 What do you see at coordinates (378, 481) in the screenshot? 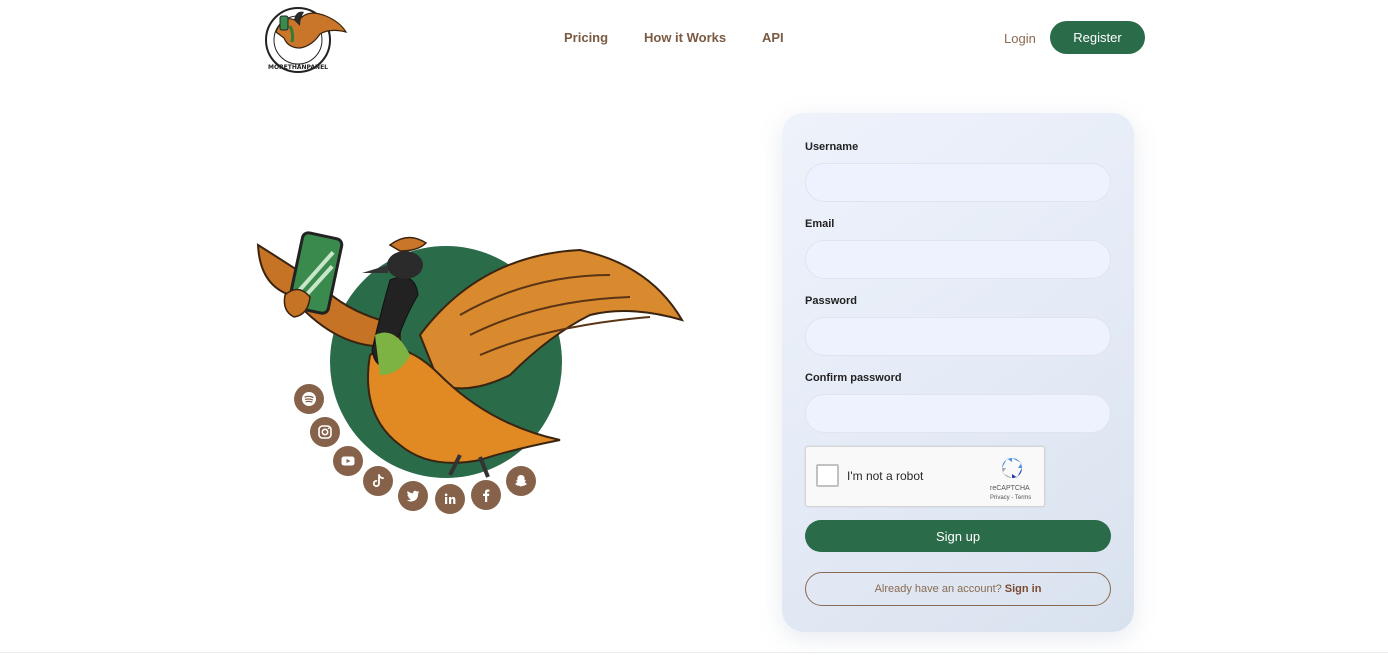
I see `tiktok-icon` at bounding box center [378, 481].